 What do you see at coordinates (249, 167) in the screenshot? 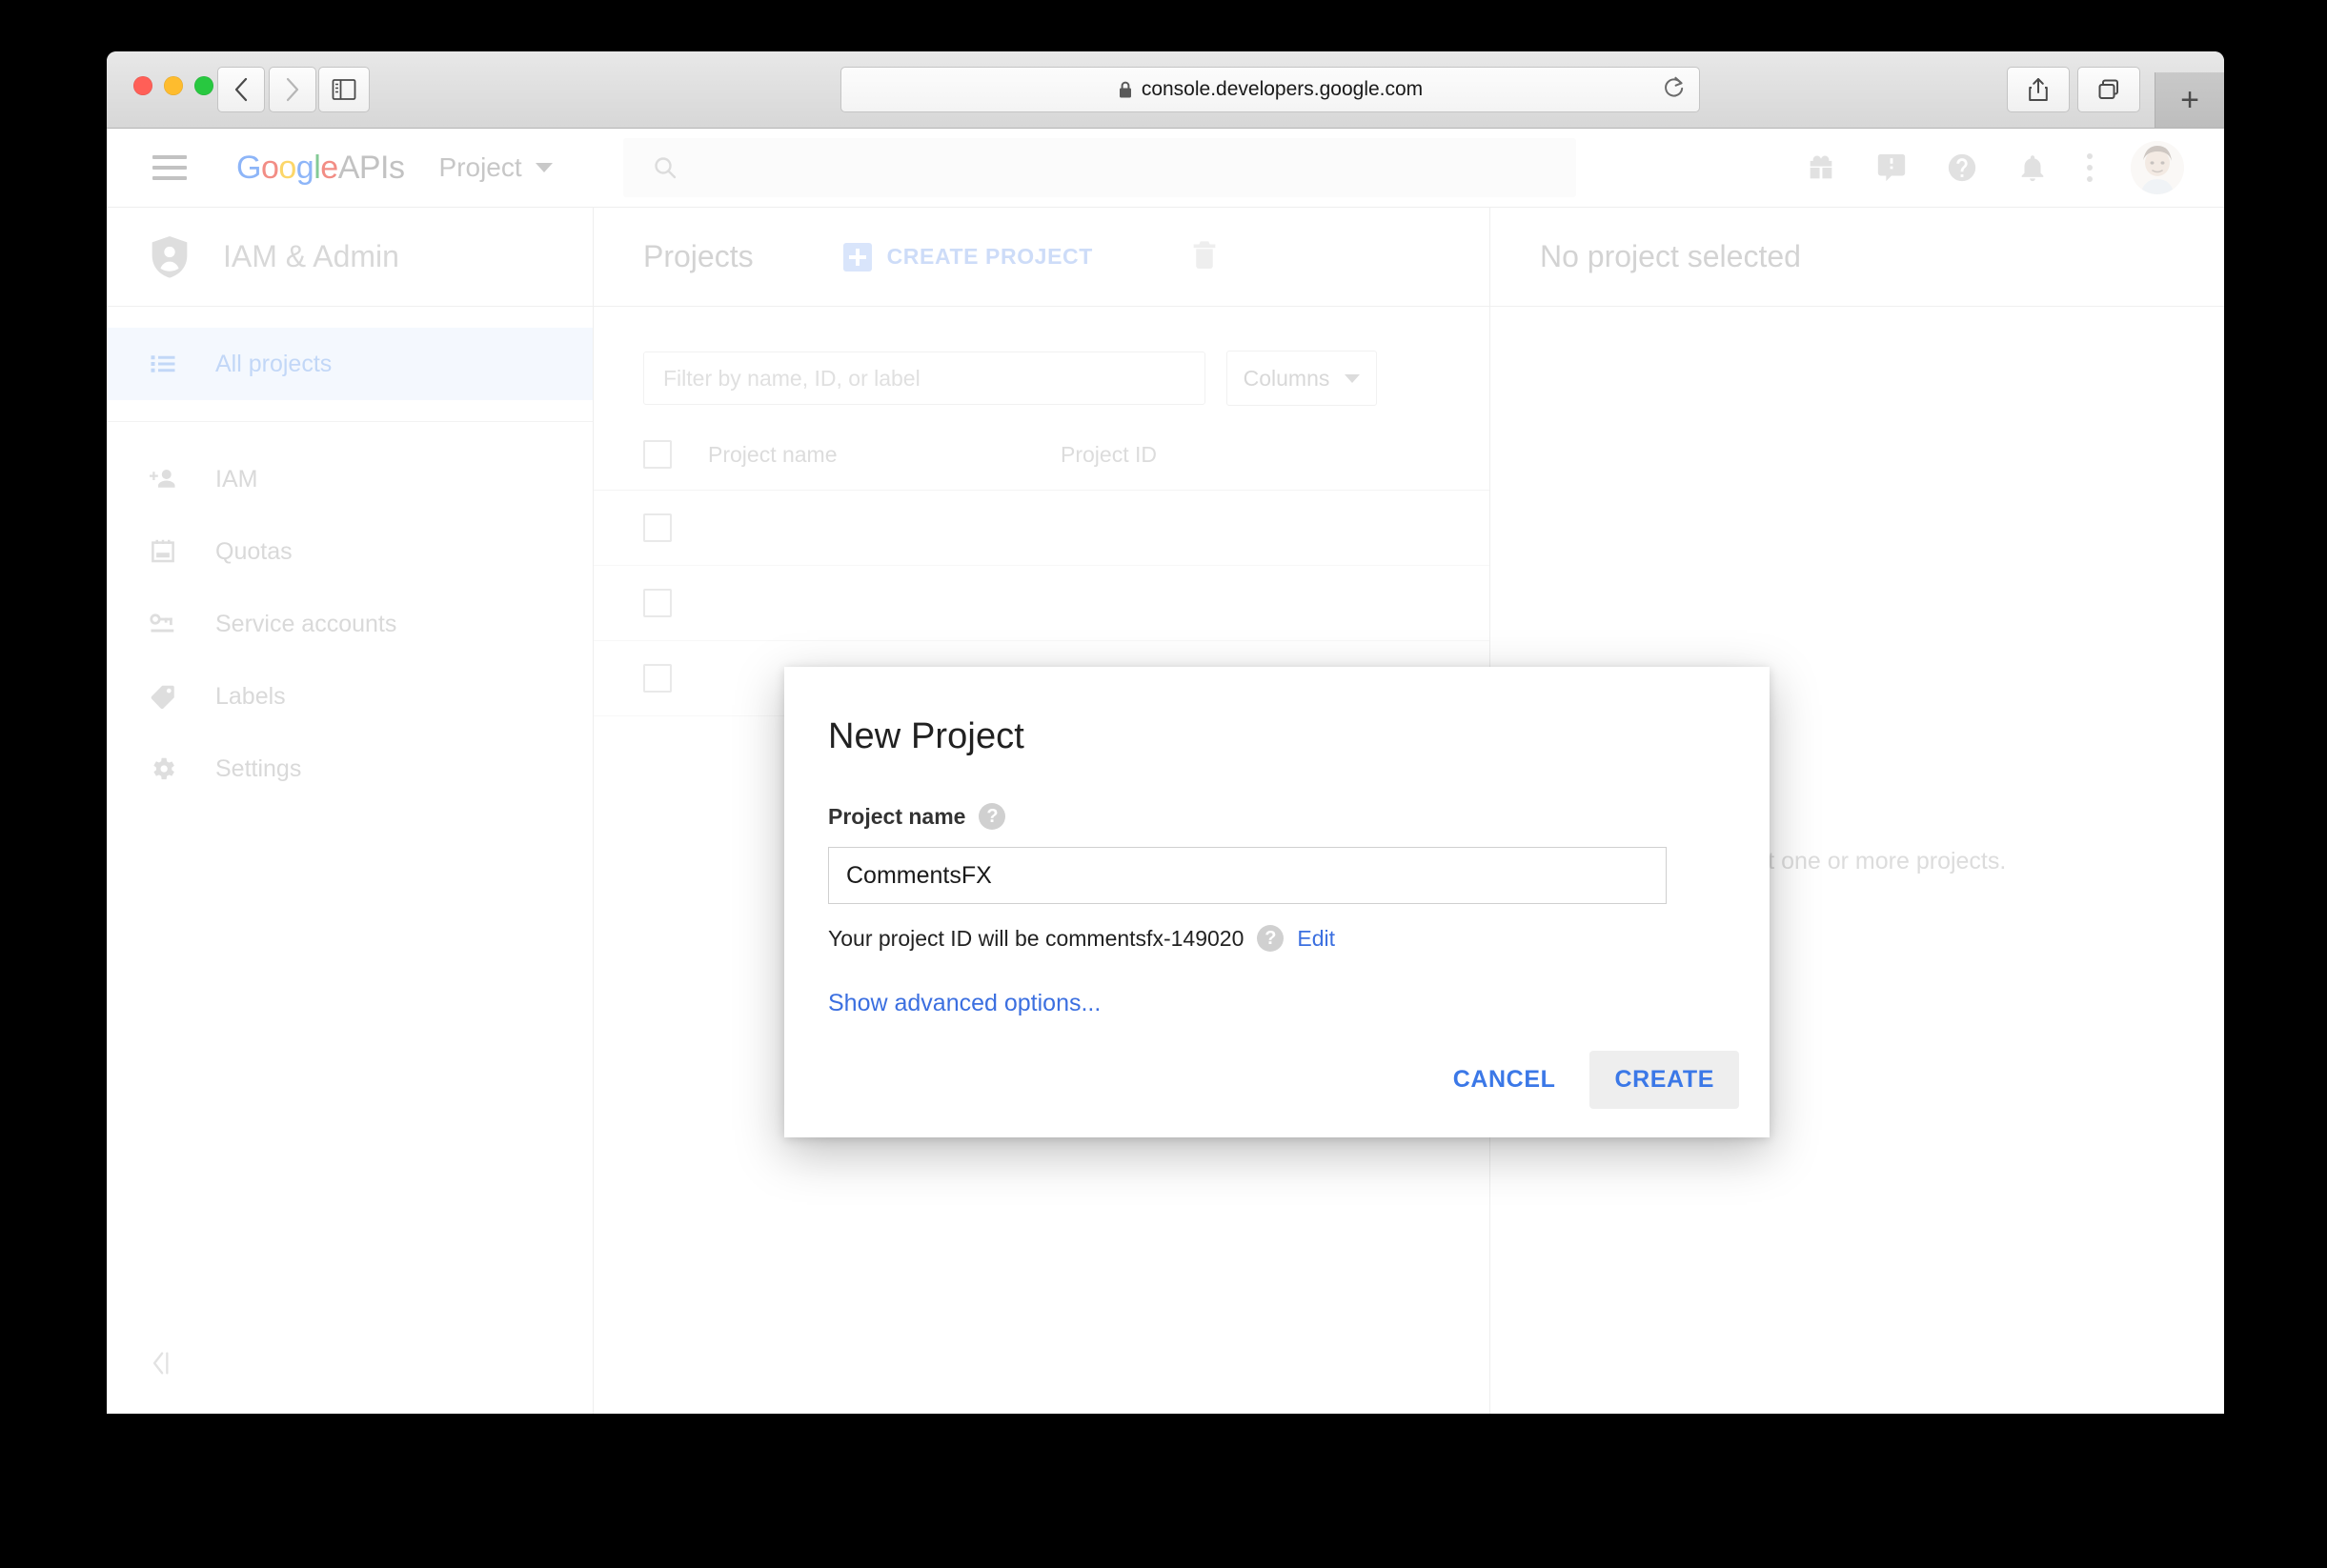
I see `logo-letter-g1: G` at bounding box center [249, 167].